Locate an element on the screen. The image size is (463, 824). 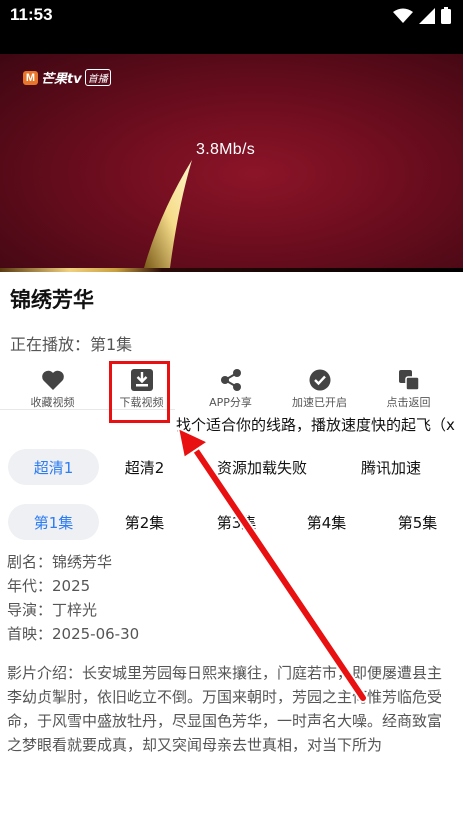
status-icons is located at coordinates (422, 15).